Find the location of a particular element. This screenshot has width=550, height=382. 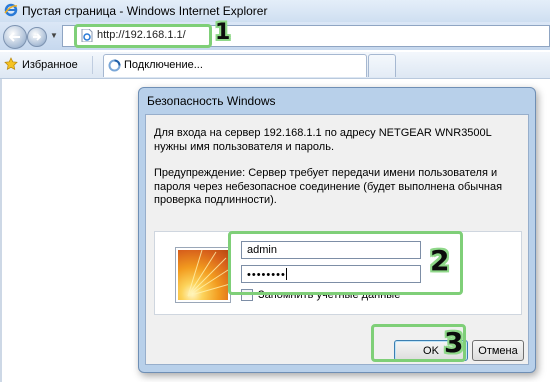

step-1-number: 1 is located at coordinates (223, 32).